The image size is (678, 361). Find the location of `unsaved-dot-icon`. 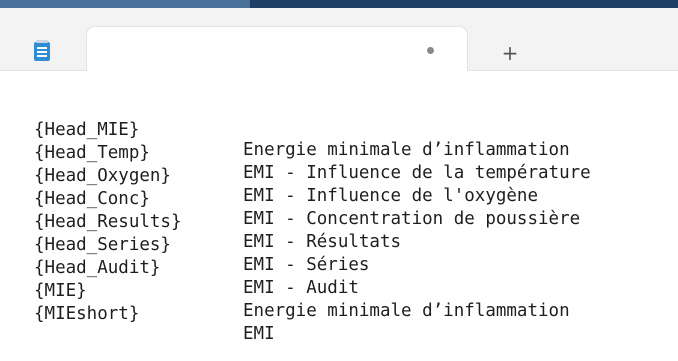

unsaved-dot-icon is located at coordinates (430, 50).